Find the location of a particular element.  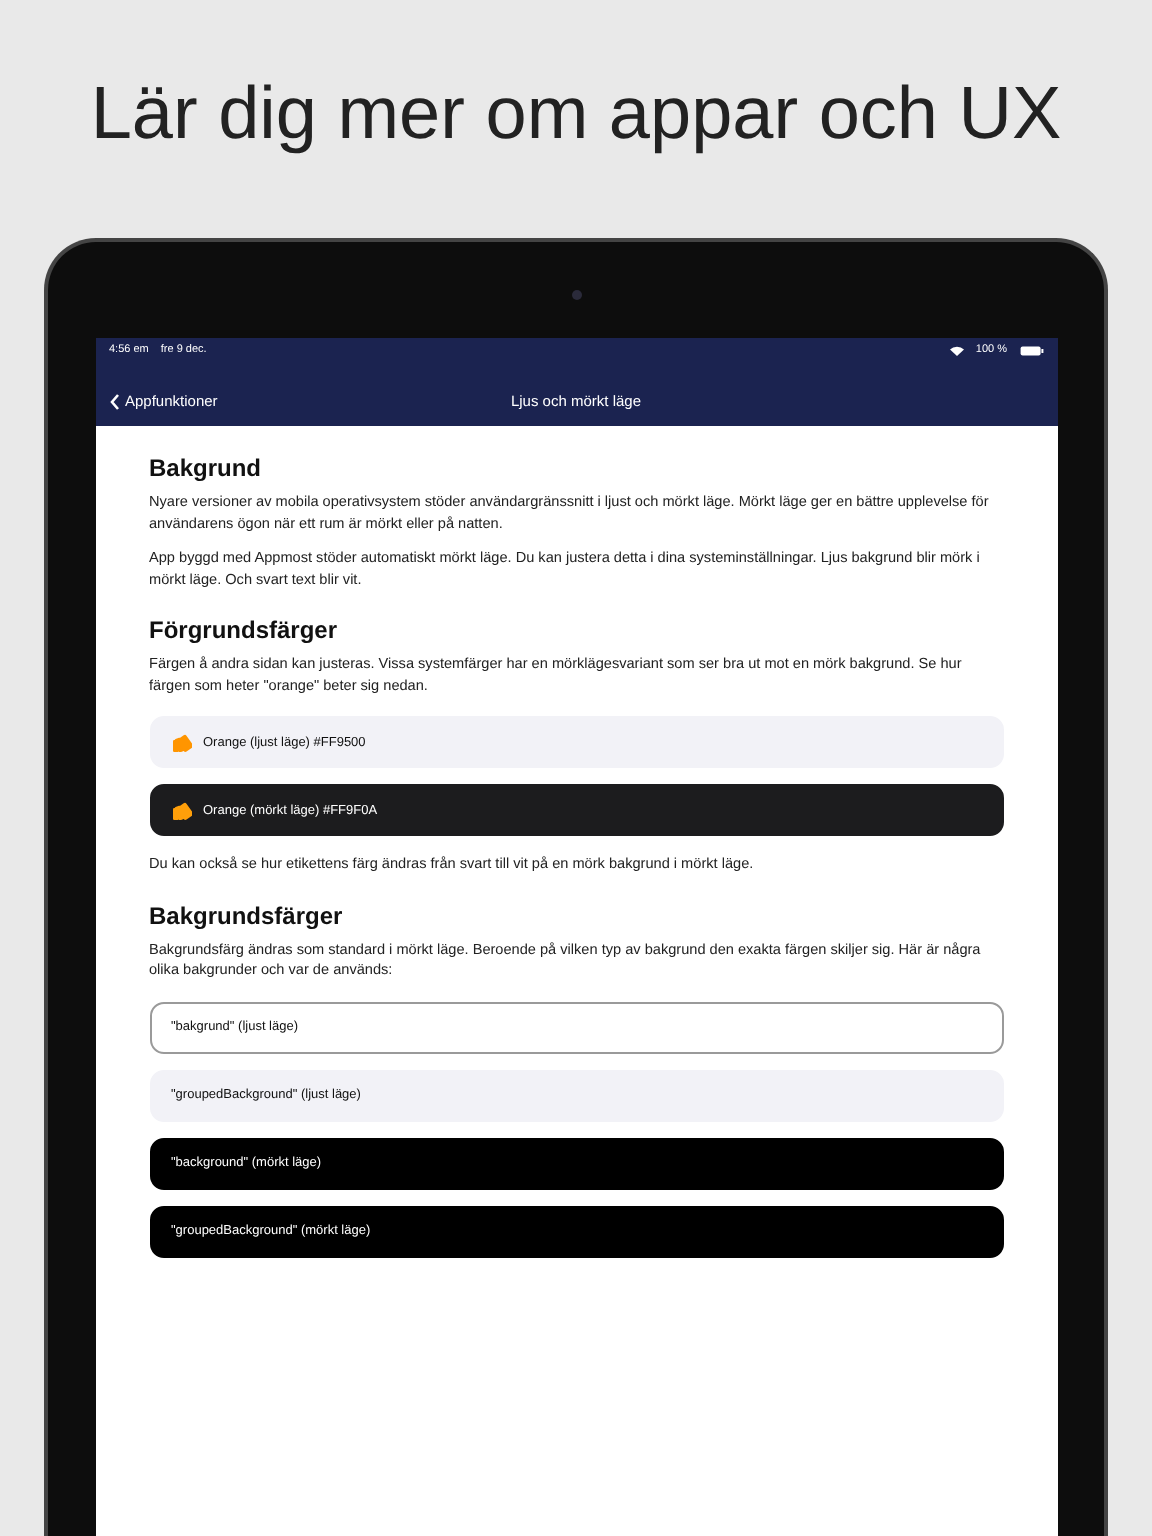

chevron-left-icon is located at coordinates (114, 401).